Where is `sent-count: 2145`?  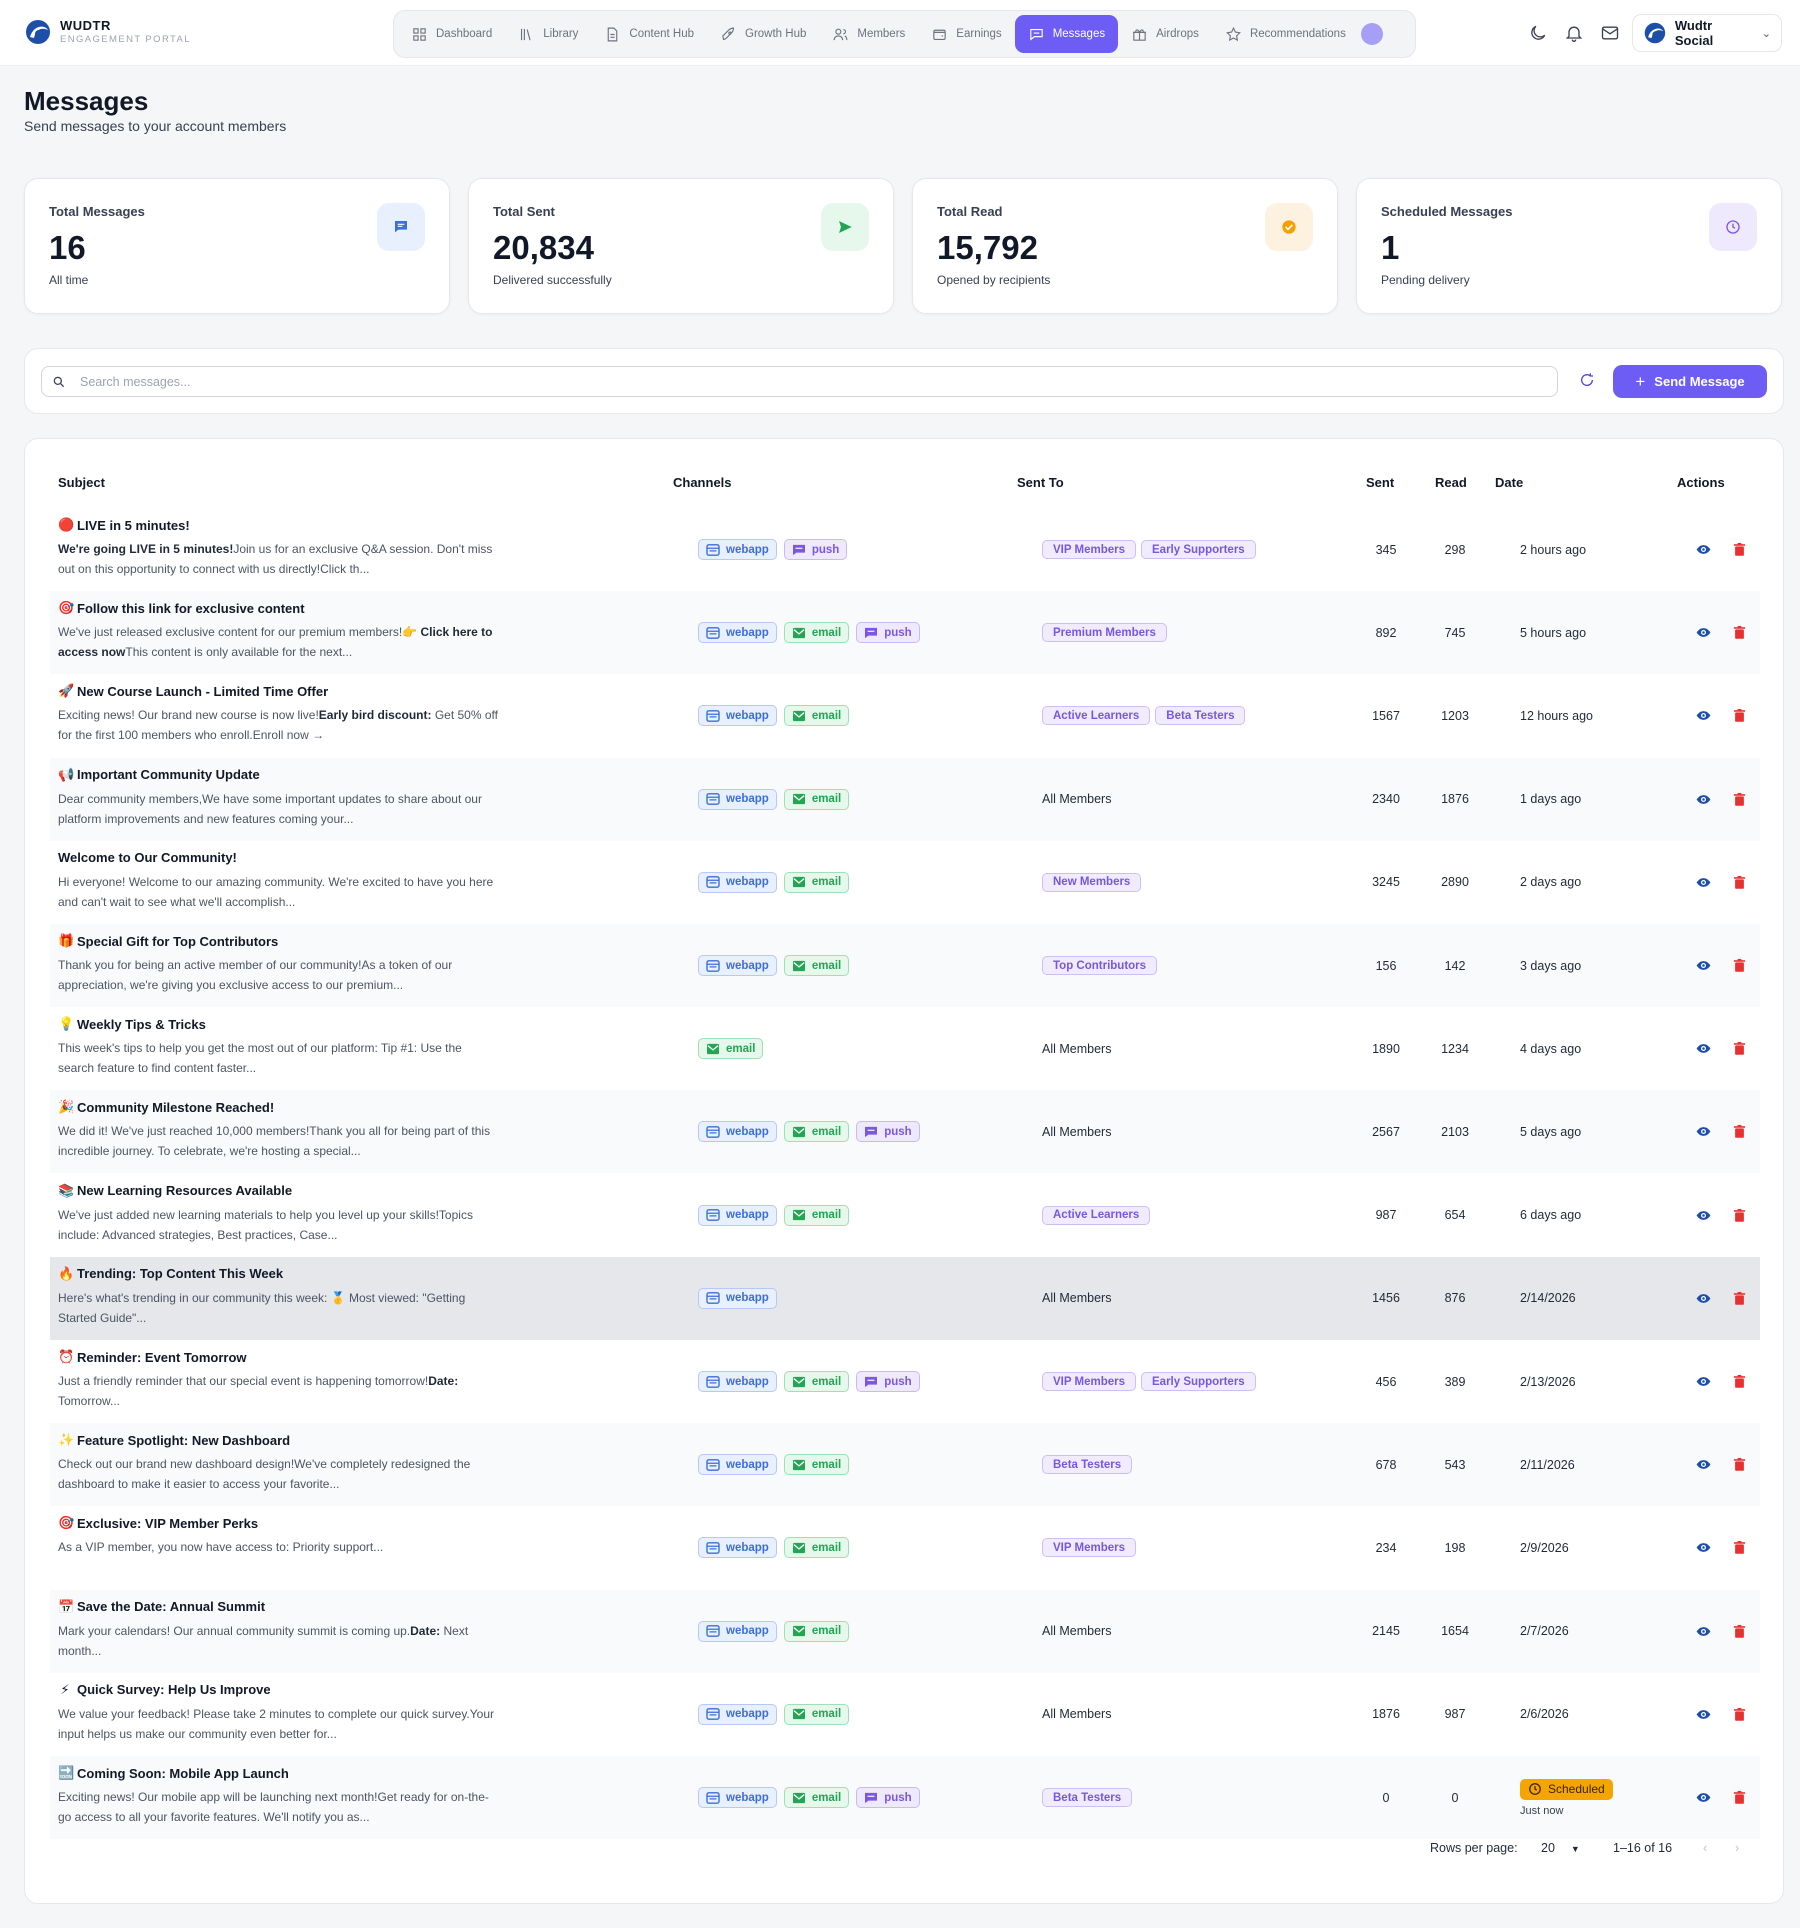 sent-count: 2145 is located at coordinates (1386, 1631).